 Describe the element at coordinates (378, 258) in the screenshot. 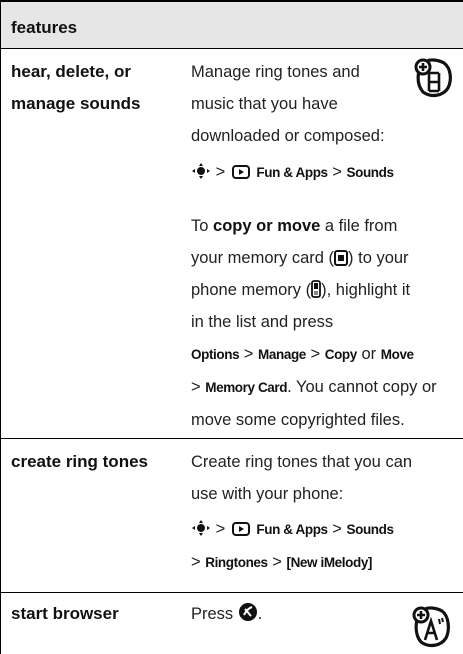

I see `text: ) to your` at that location.